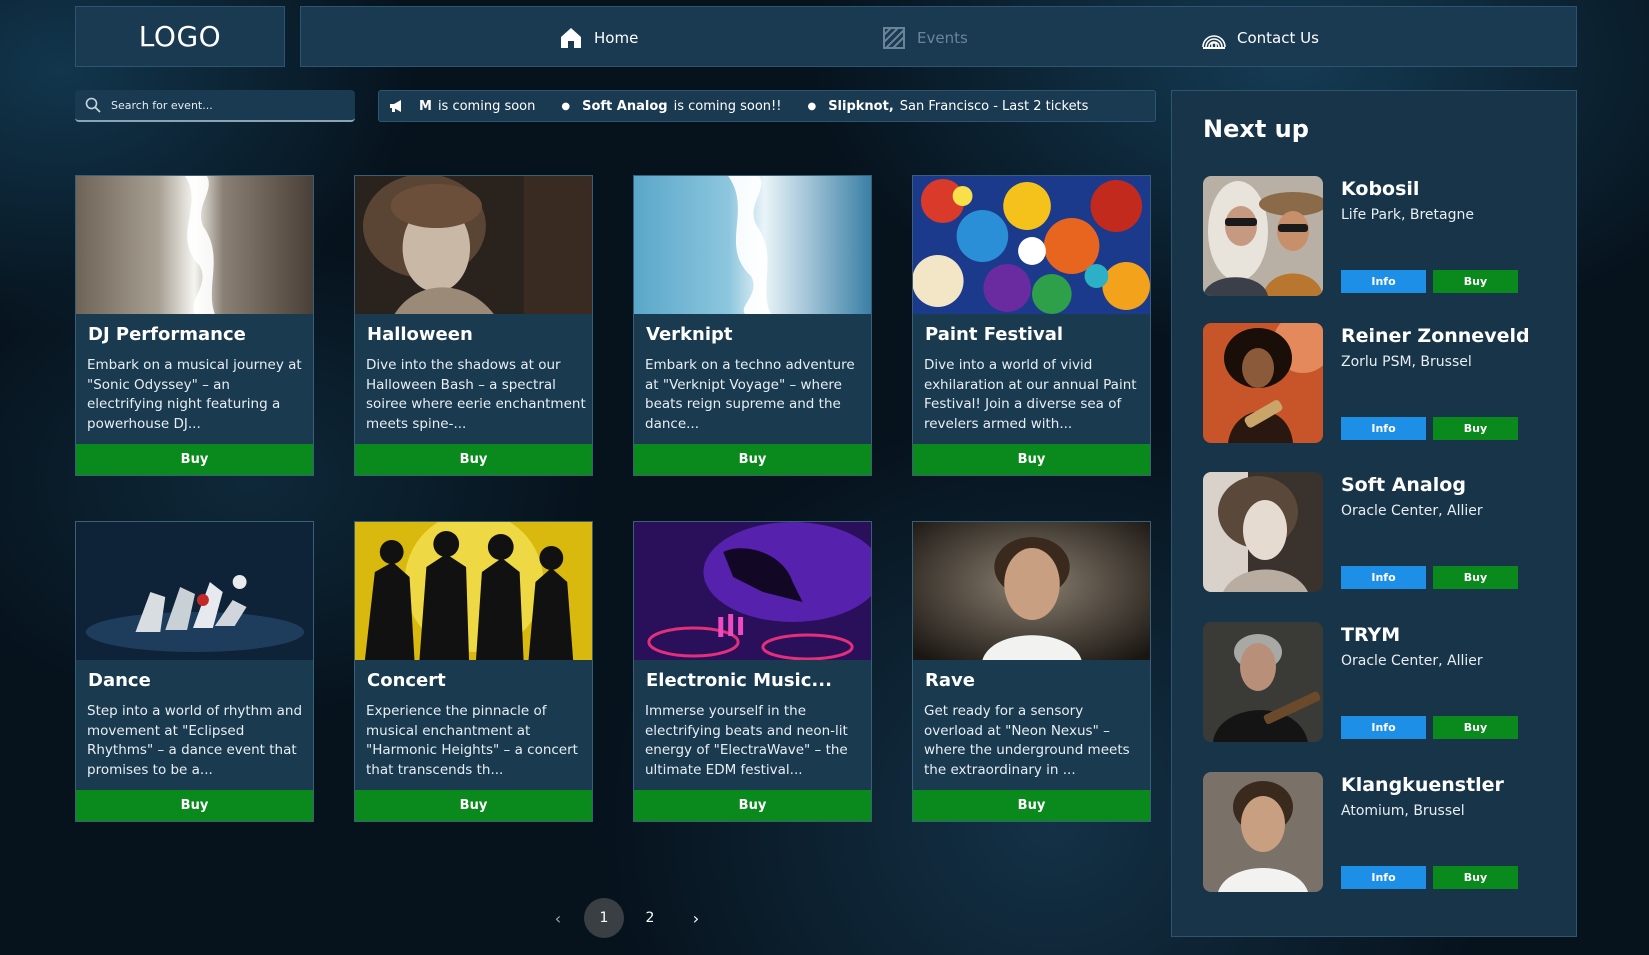 This screenshot has height=955, width=1649. Describe the element at coordinates (486, 106) in the screenshot. I see `ticker-entry-text: is coming soon` at that location.